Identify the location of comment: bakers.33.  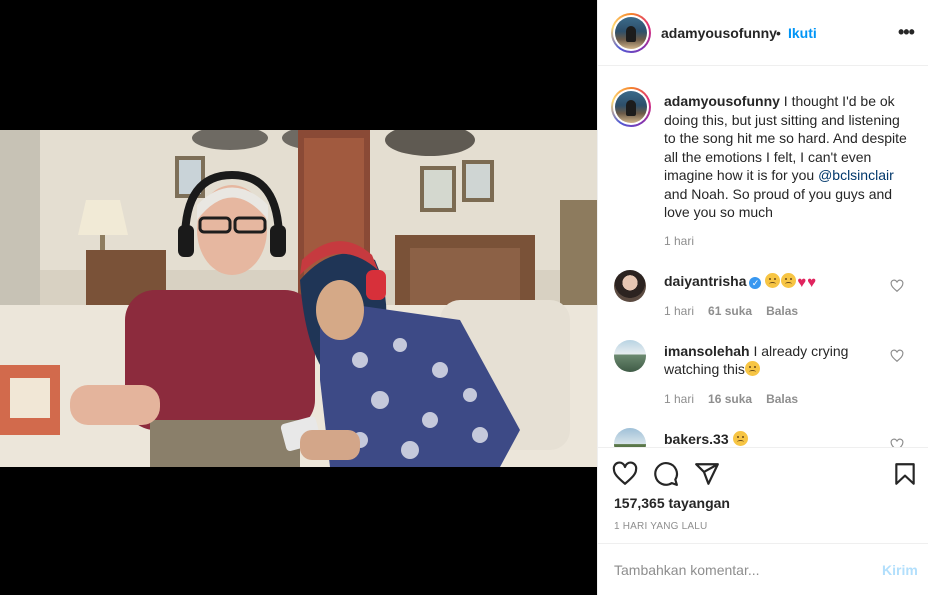
(776, 438).